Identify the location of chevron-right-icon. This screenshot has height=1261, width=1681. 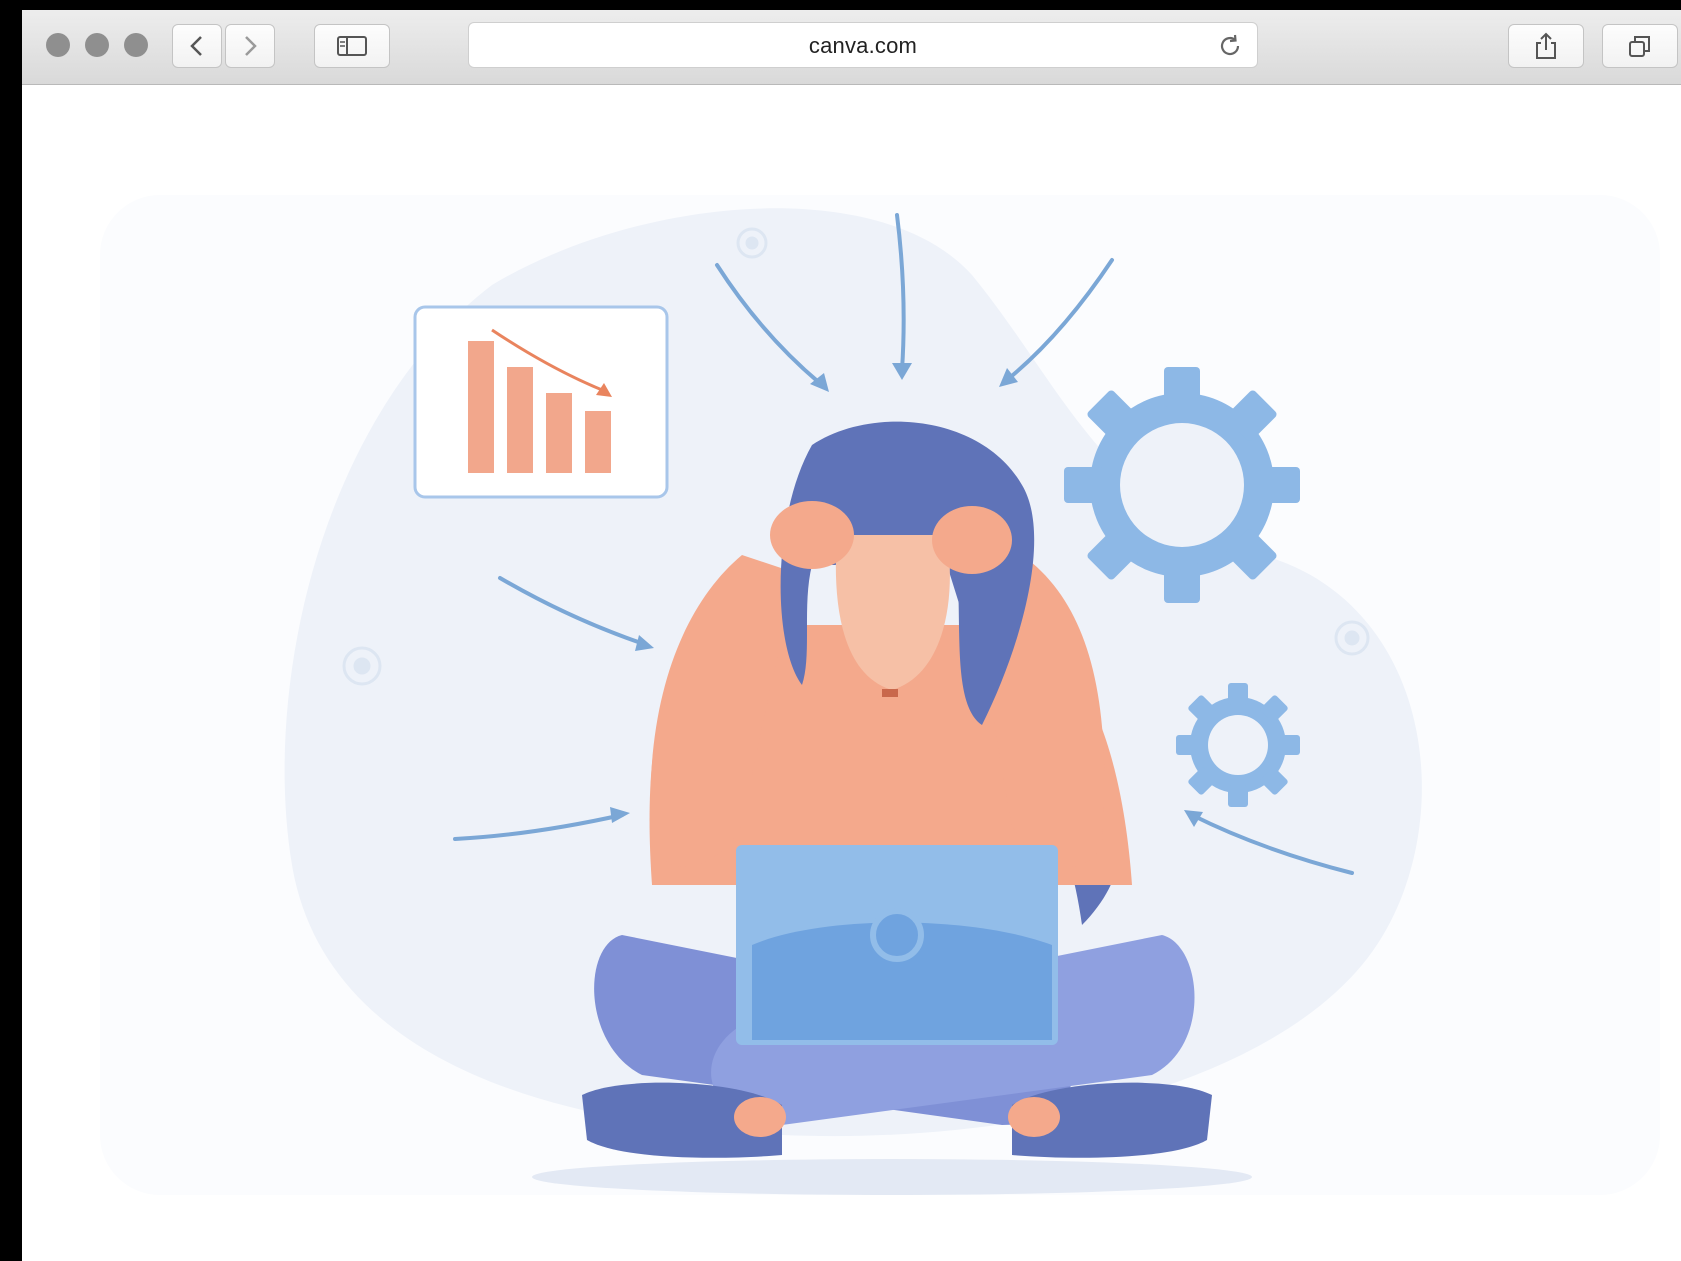
(251, 46).